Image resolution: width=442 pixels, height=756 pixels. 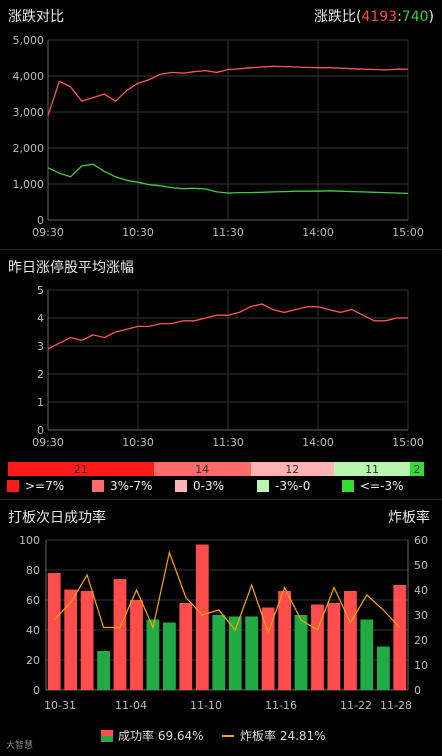 What do you see at coordinates (138, 232) in the screenshot?
I see `chart1-x-tick: 10:30` at bounding box center [138, 232].